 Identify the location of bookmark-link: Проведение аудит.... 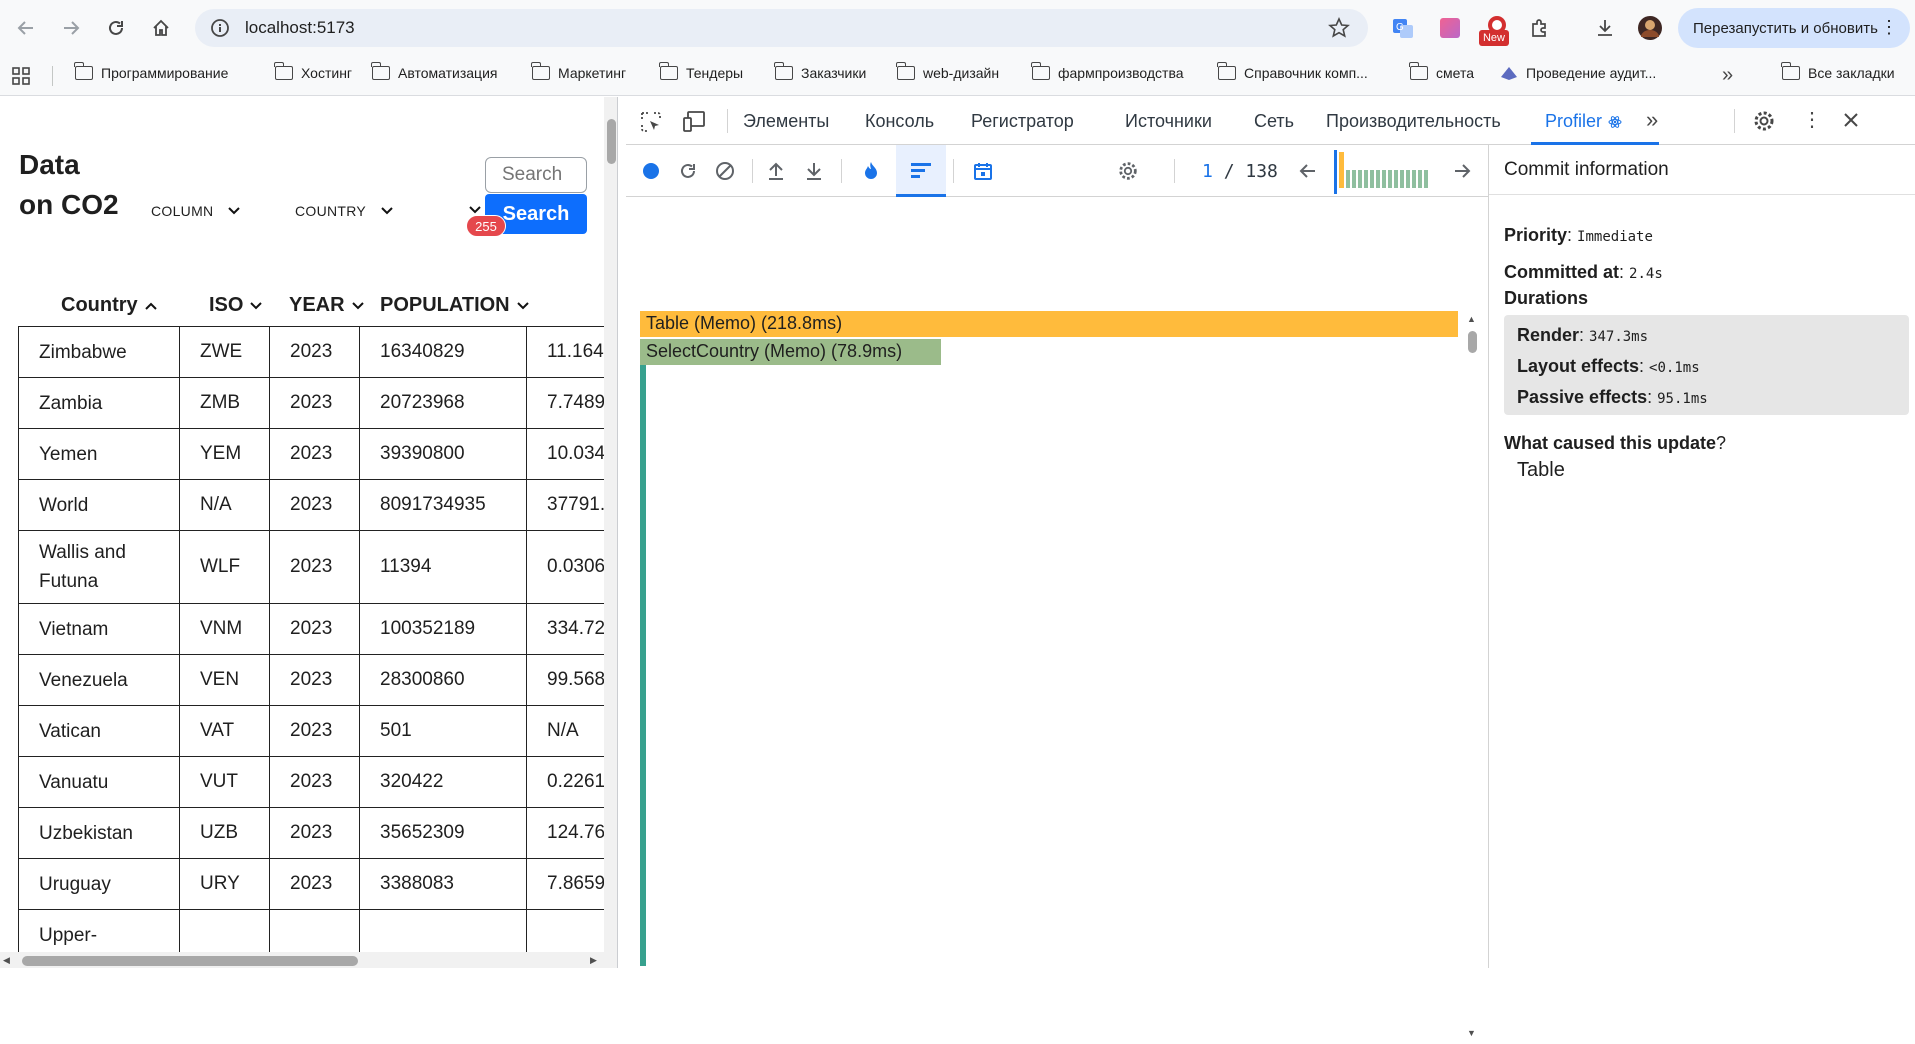
(1578, 73).